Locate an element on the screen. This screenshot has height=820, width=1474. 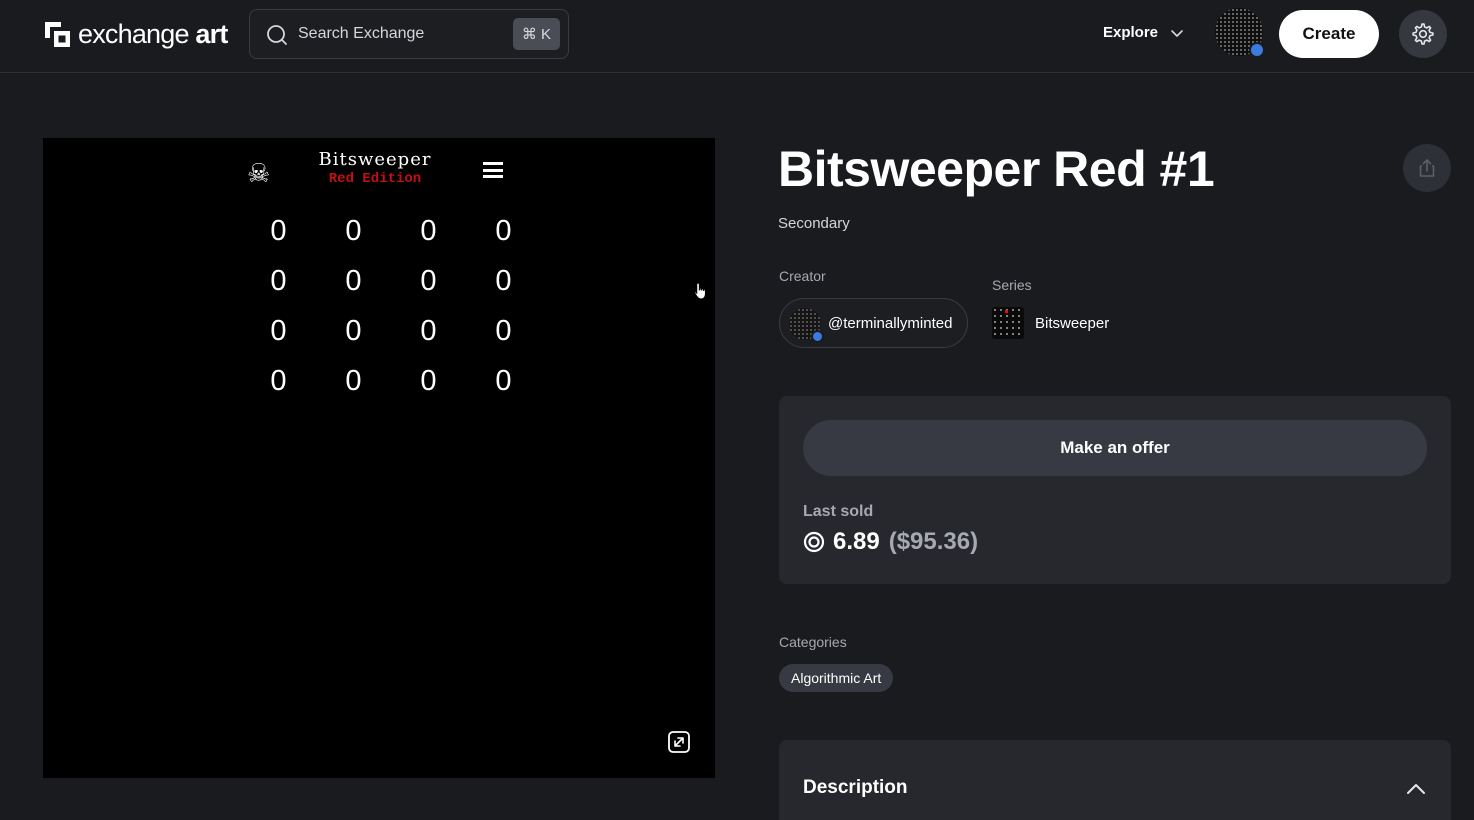
search-placeholder: Search Exchange is located at coordinates (361, 33).